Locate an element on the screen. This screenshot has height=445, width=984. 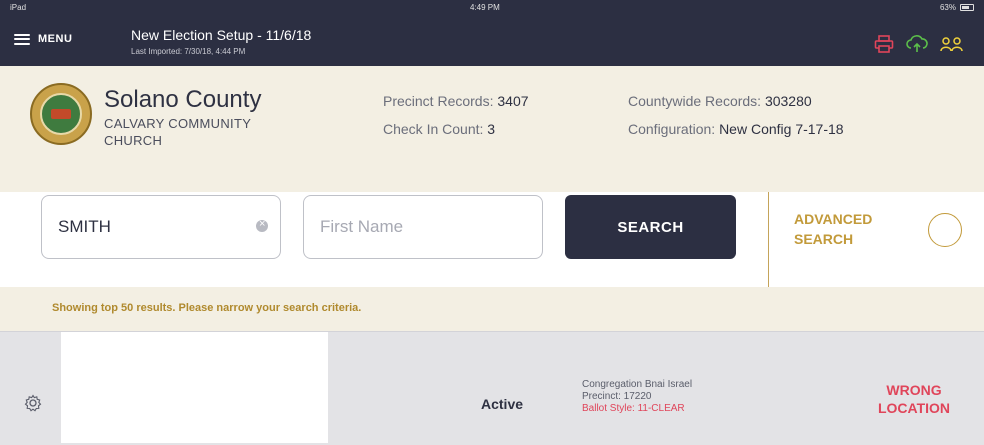
checkin-count-label: Check In Count: is located at coordinates (433, 129).